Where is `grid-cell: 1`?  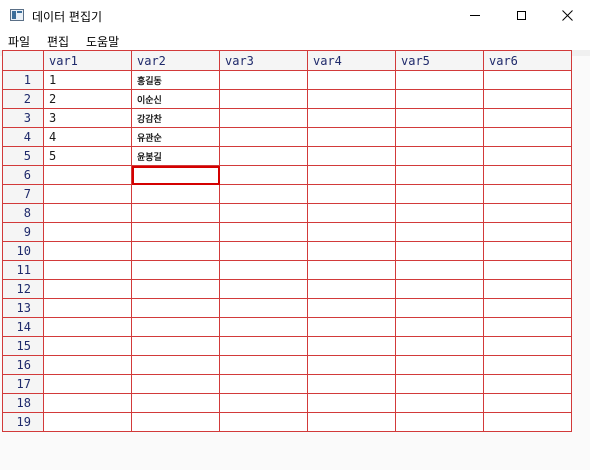 grid-cell: 1 is located at coordinates (87, 80).